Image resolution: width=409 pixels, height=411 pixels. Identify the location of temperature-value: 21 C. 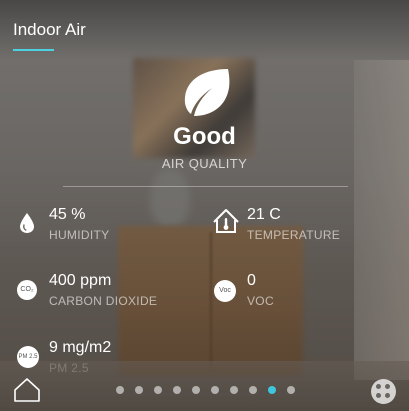
(264, 214).